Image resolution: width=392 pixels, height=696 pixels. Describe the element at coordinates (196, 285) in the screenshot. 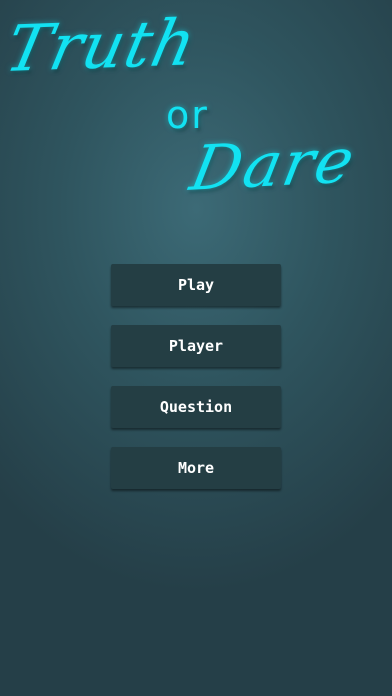

I see `play-button: Play` at that location.